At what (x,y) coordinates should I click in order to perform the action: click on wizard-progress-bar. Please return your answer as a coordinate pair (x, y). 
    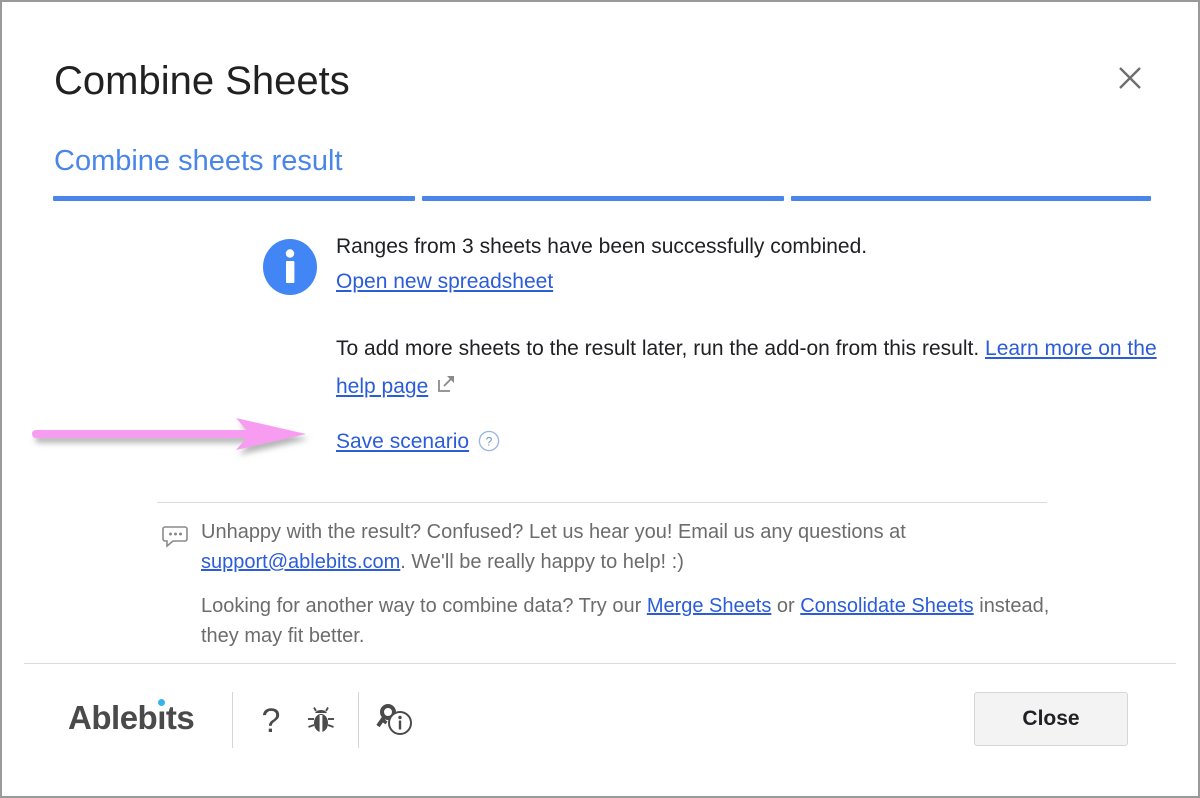
    Looking at the image, I should click on (602, 198).